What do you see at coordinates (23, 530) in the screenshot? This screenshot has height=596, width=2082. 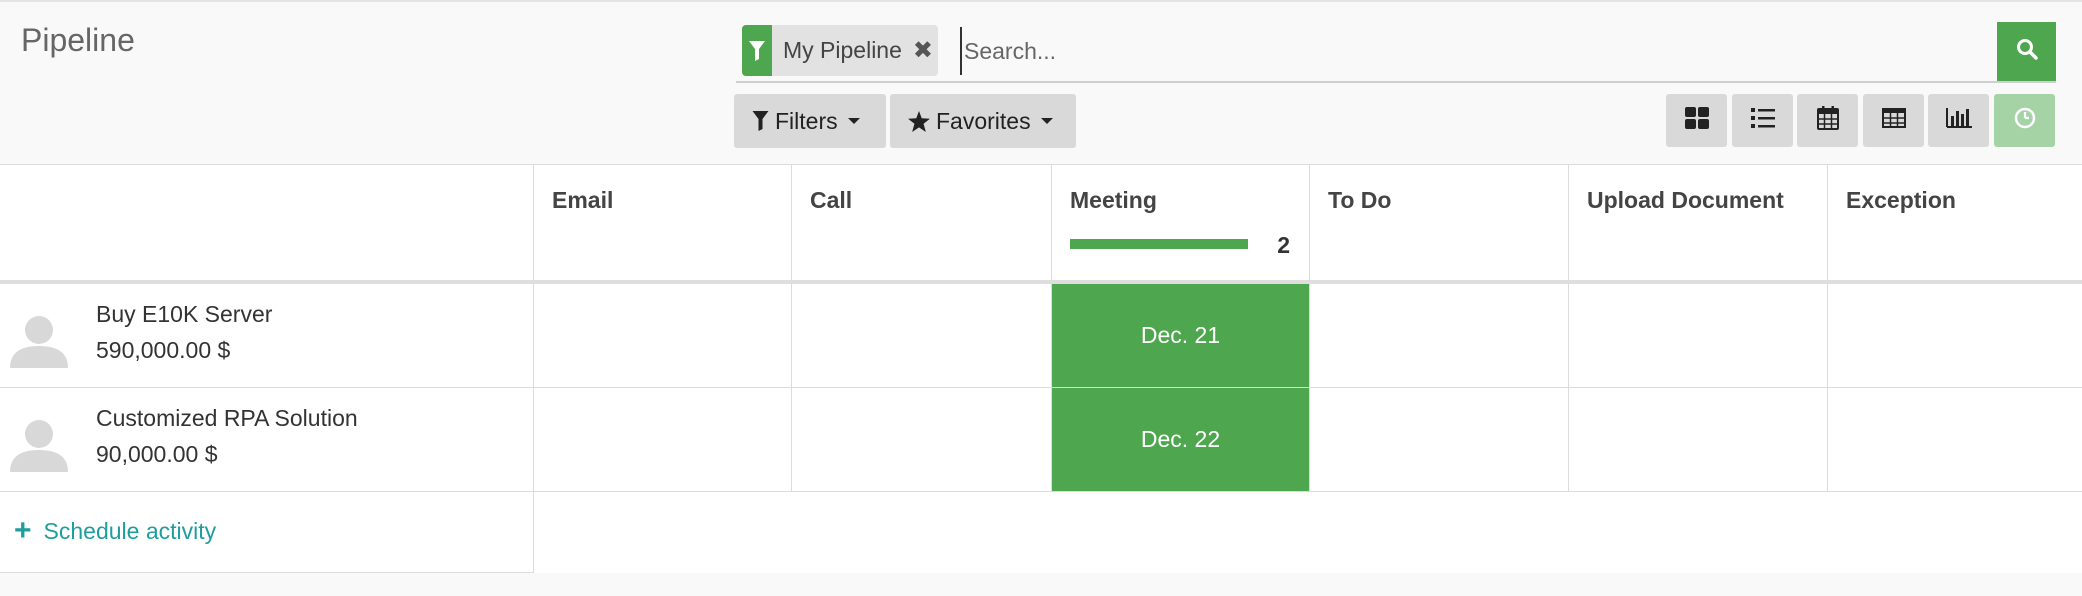 I see `plus-icon: +` at bounding box center [23, 530].